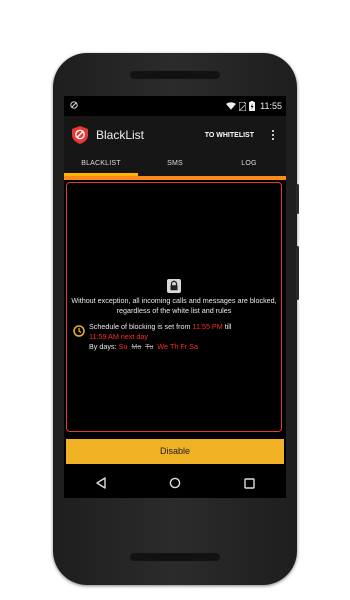  I want to click on status-bar: 11:55, so click(175, 106).